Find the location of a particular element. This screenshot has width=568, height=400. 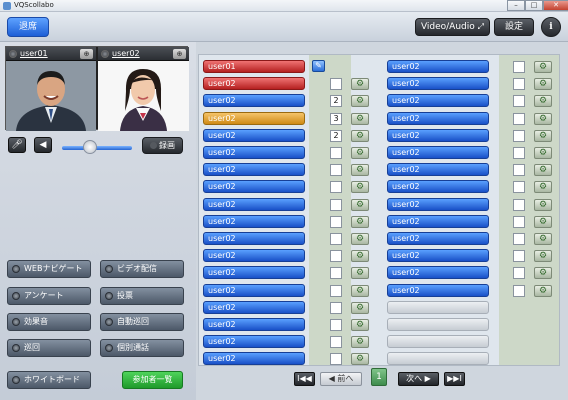

last-page-button: ▶▶I is located at coordinates (454, 379).